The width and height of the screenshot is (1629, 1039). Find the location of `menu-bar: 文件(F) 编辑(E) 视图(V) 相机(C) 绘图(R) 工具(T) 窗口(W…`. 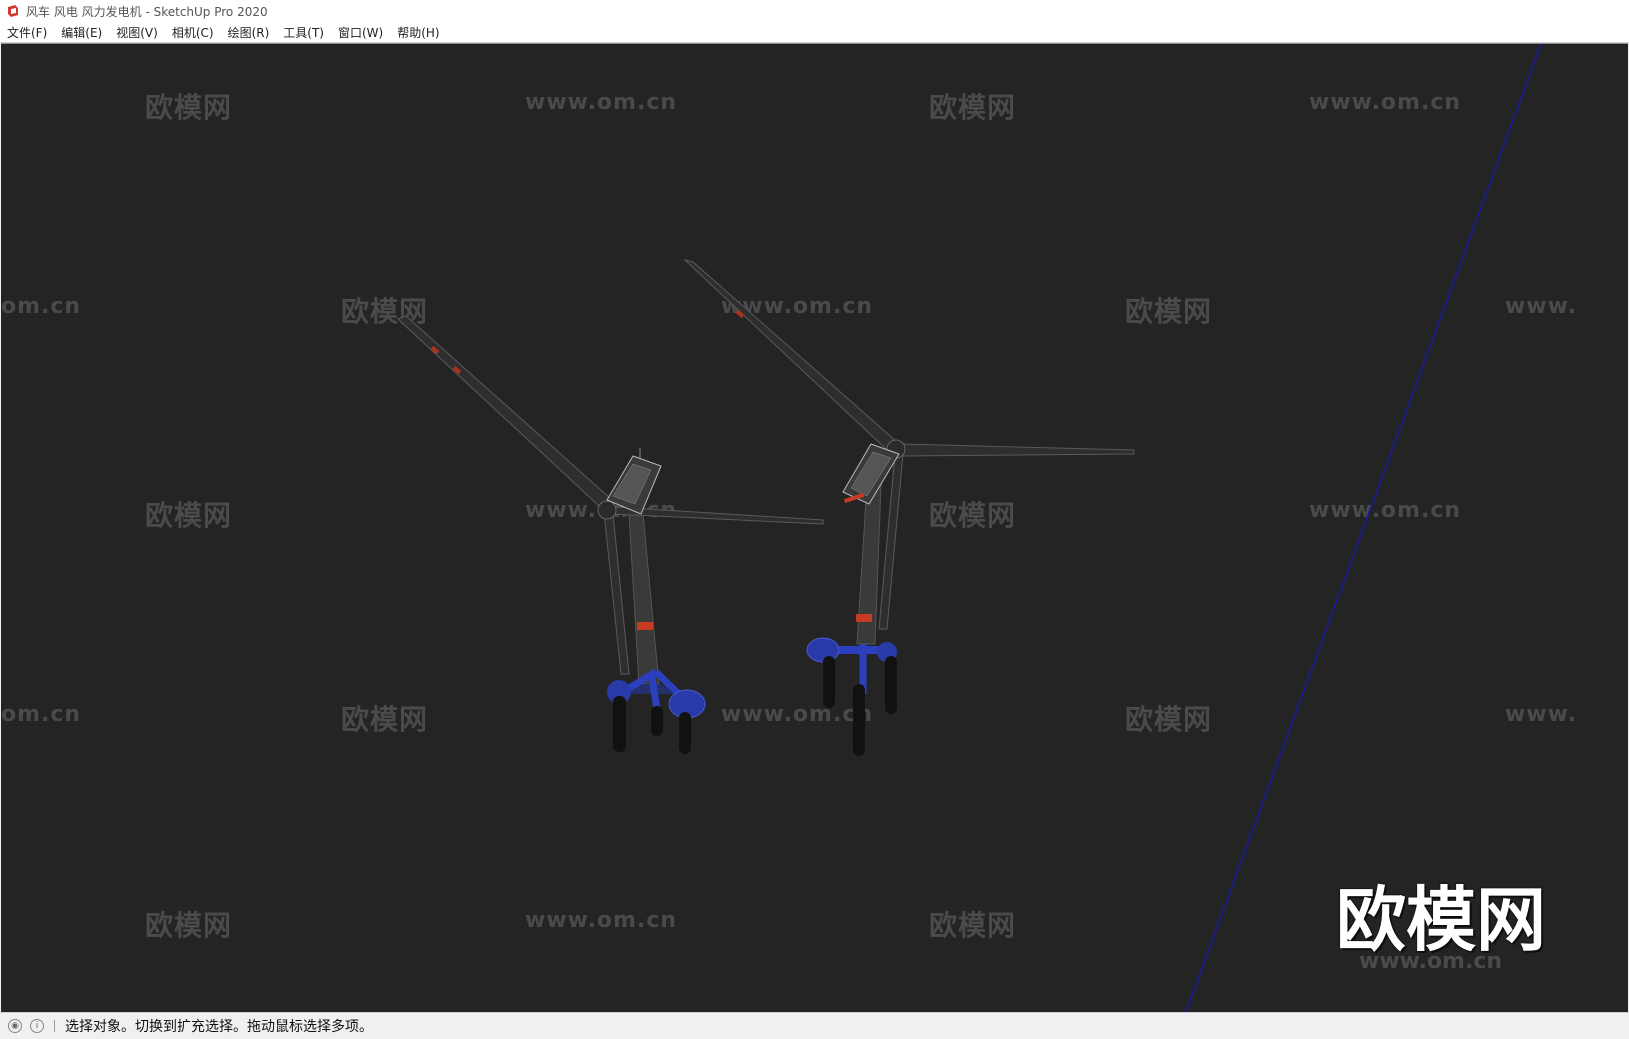

menu-bar: 文件(F) 编辑(E) 视图(V) 相机(C) 绘图(R) 工具(T) 窗口(W… is located at coordinates (814, 32).